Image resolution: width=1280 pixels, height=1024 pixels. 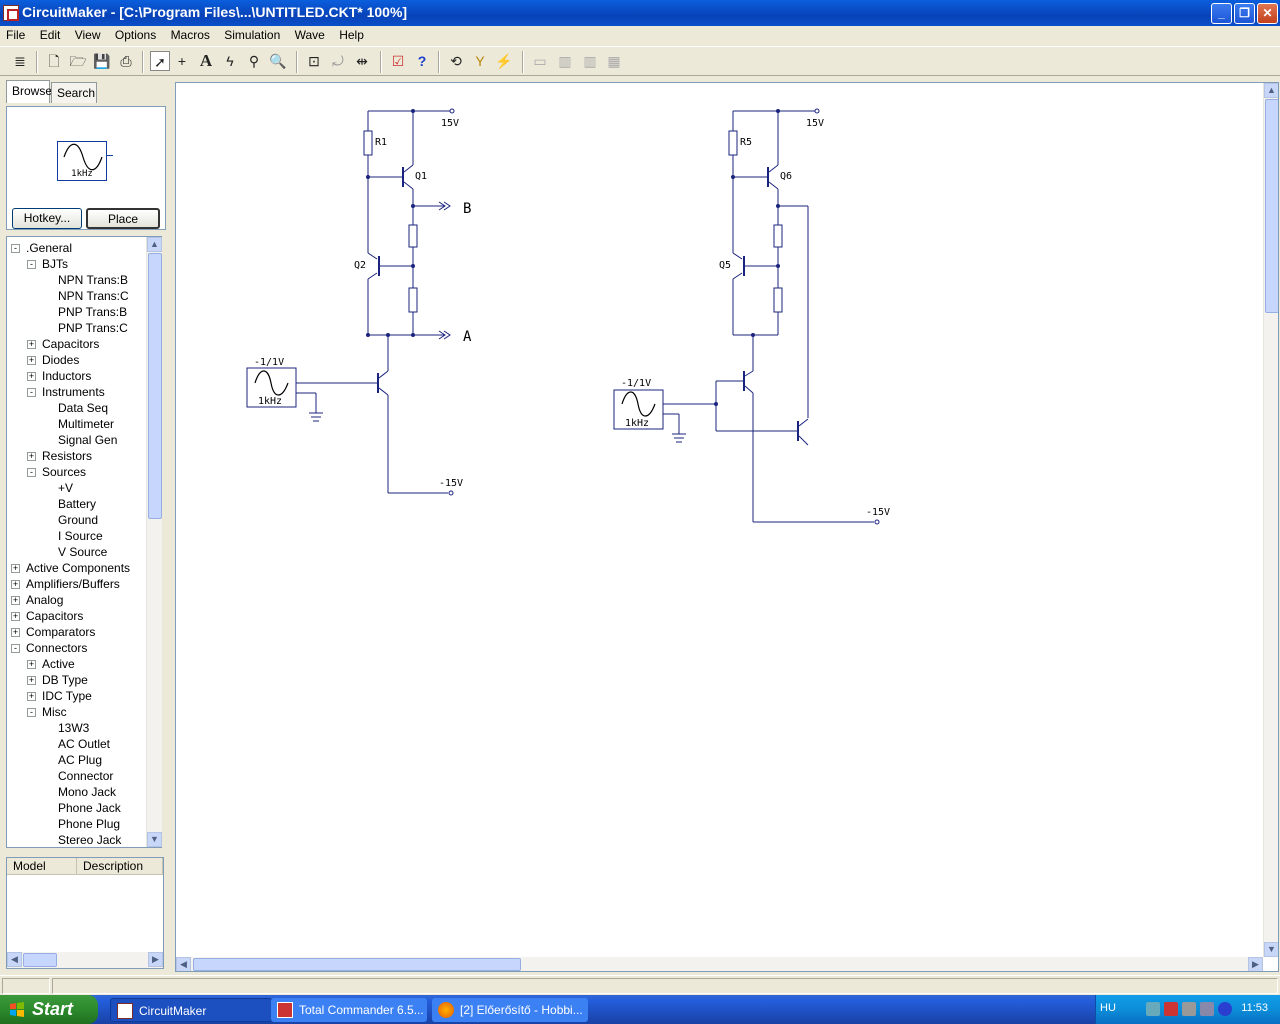 What do you see at coordinates (590, 61) in the screenshot?
I see `chart-icon: ▥` at bounding box center [590, 61].